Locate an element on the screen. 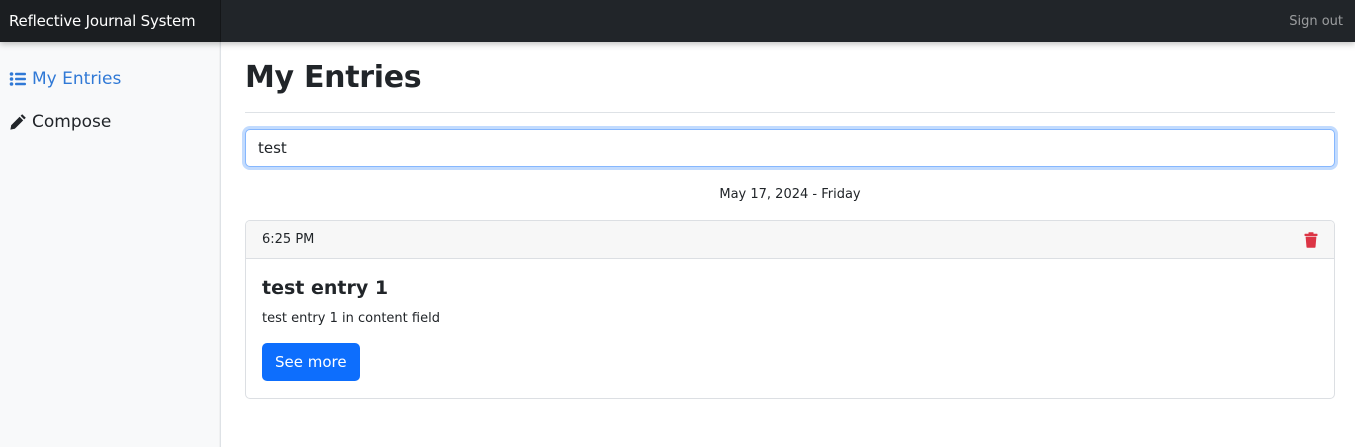  sidebar-item-my-entries: My Entries is located at coordinates (65, 79).